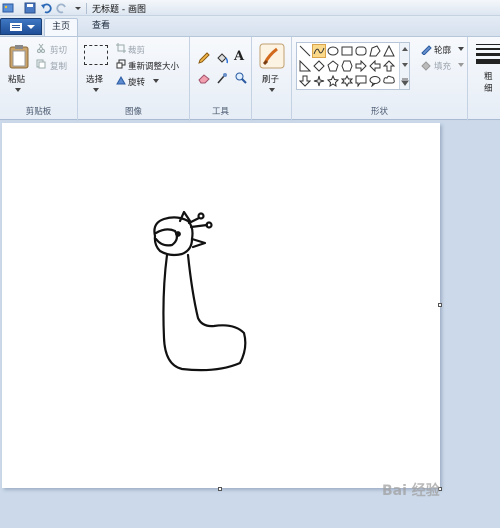 This screenshot has width=500, height=528. What do you see at coordinates (440, 305) in the screenshot?
I see `resize-handle-right` at bounding box center [440, 305].